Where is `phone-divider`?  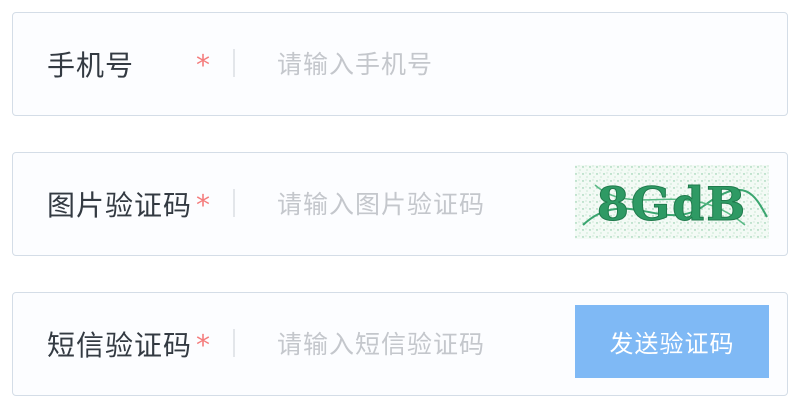
phone-divider is located at coordinates (234, 63).